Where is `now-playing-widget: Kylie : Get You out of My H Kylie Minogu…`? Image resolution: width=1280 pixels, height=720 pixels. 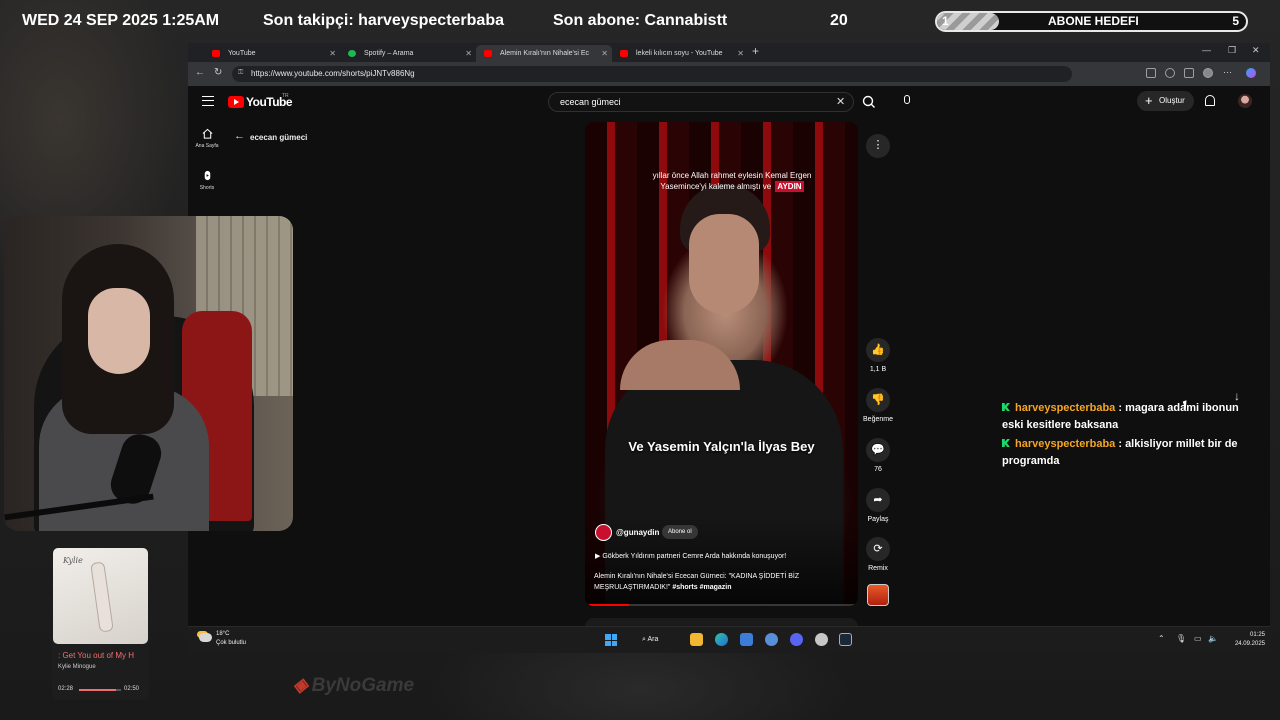 now-playing-widget: Kylie : Get You out of My H Kylie Minogu… is located at coordinates (100, 623).